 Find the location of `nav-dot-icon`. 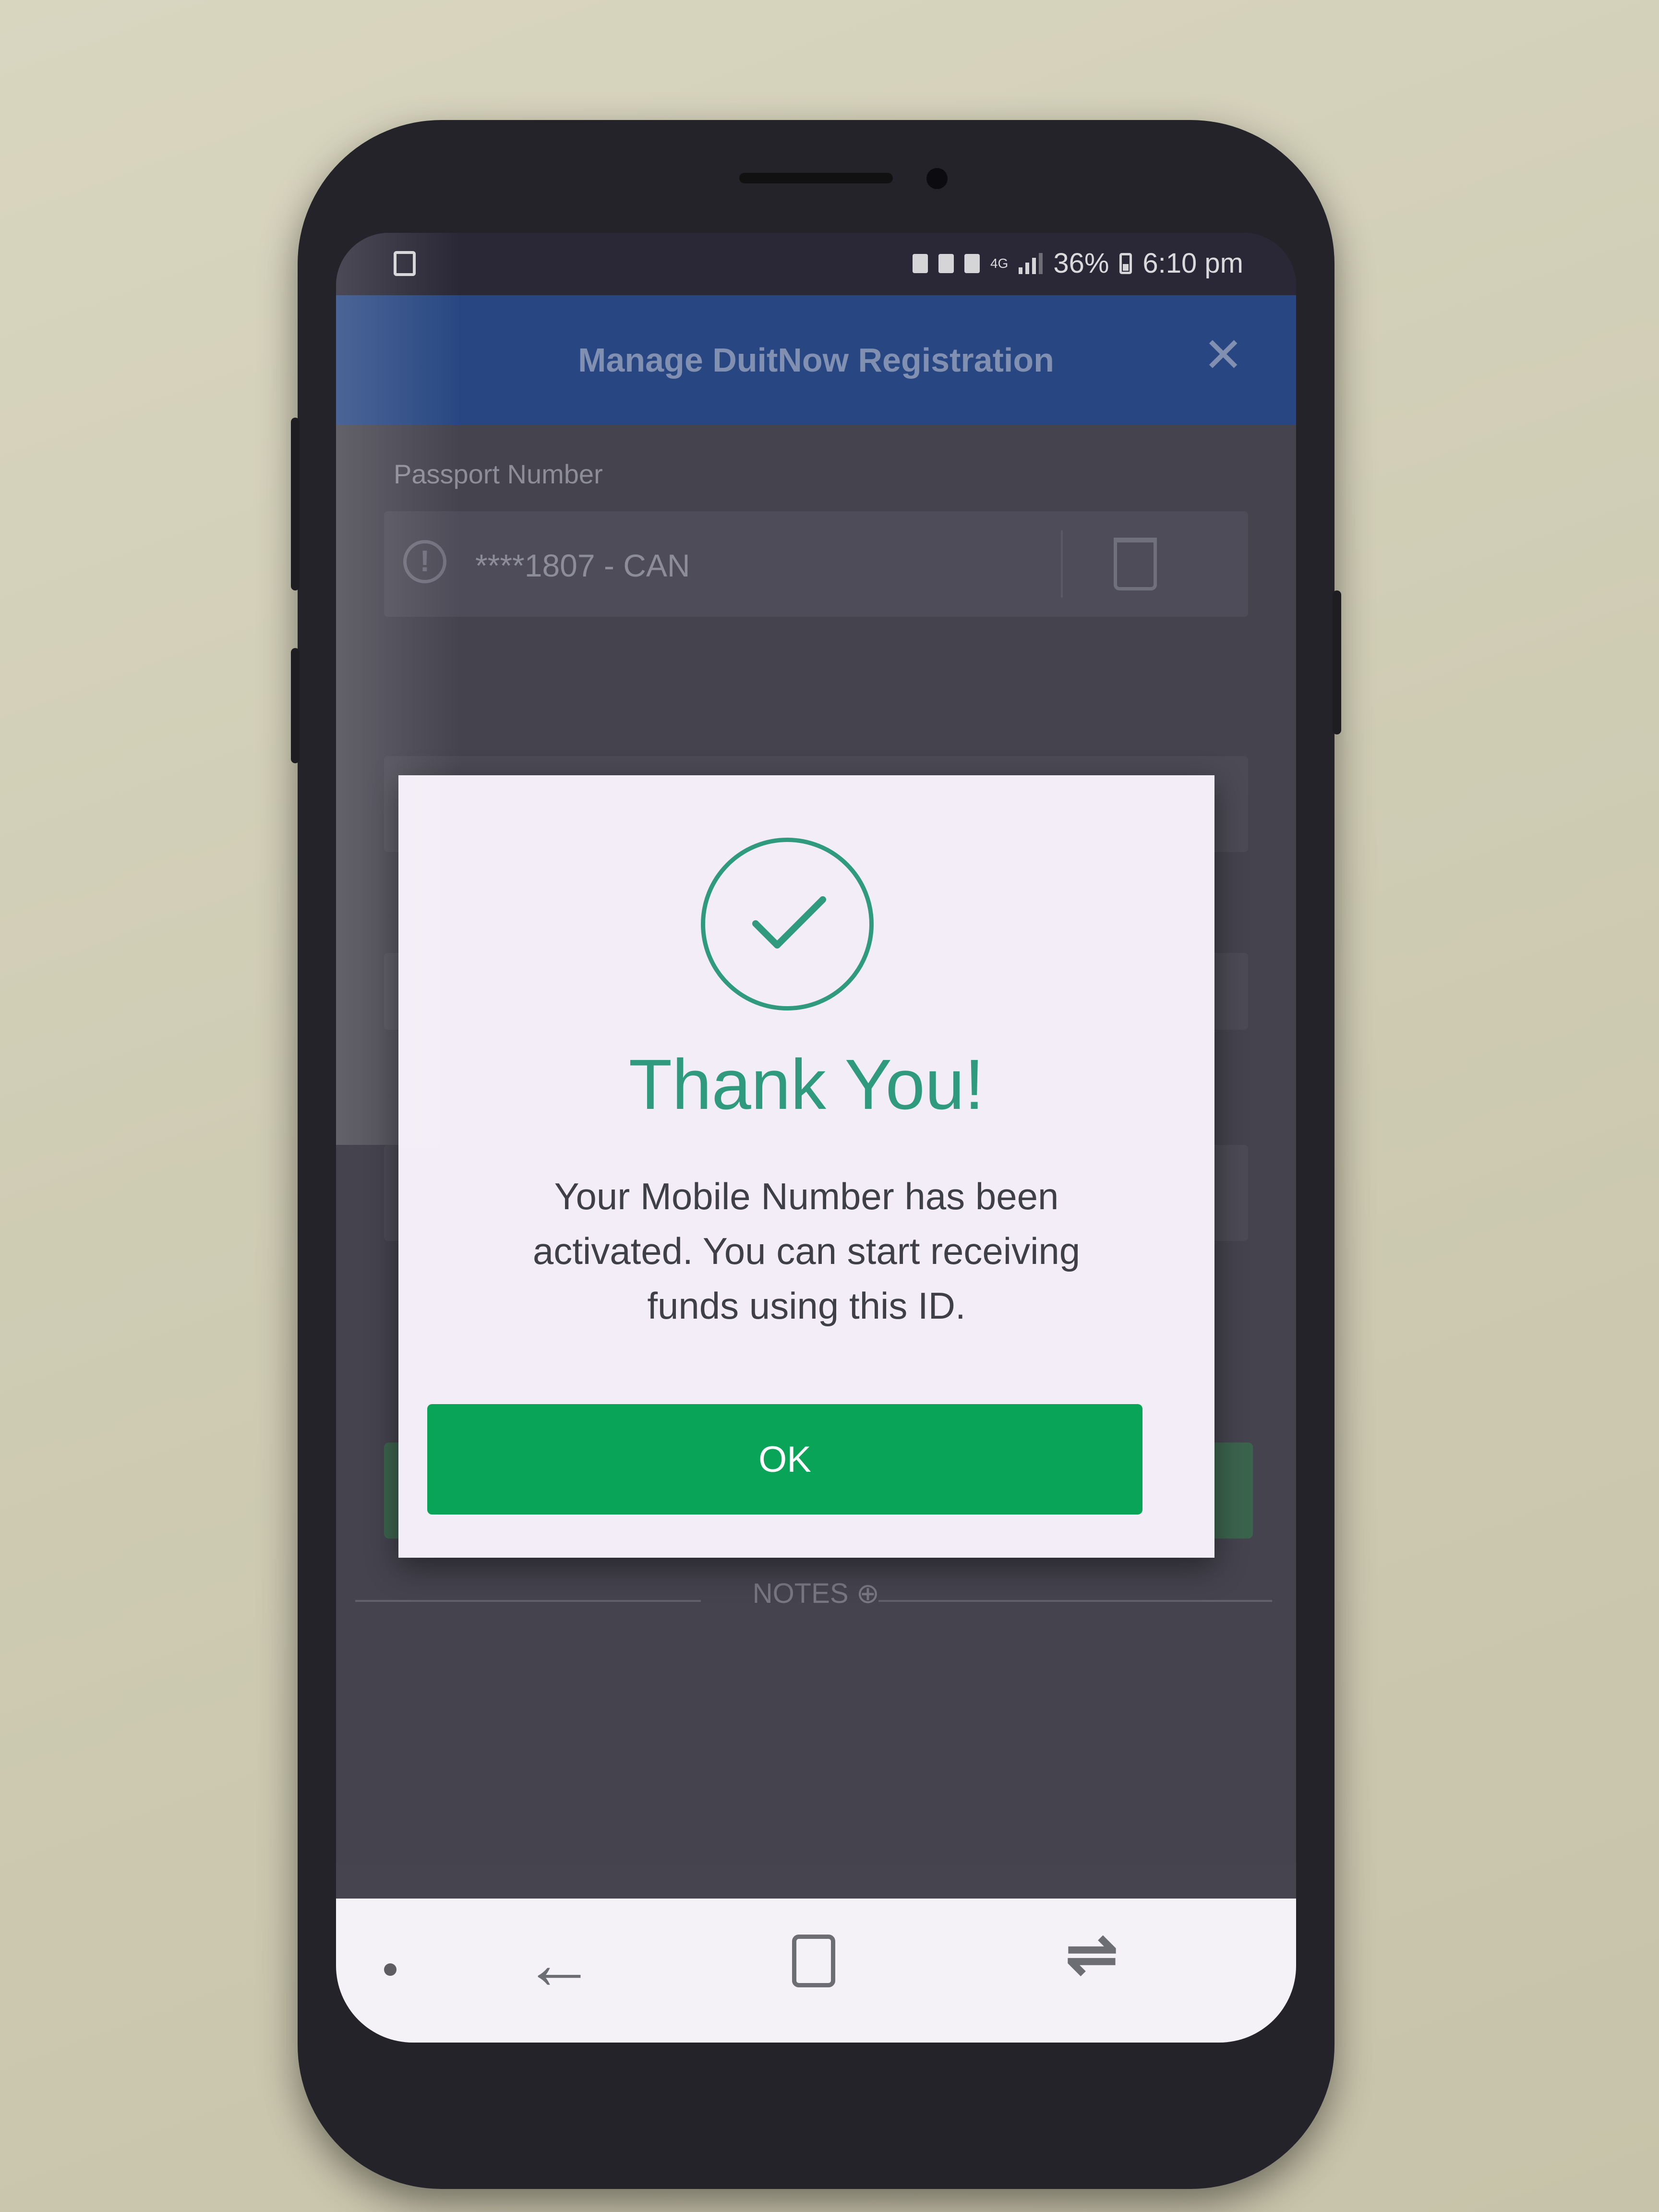

nav-dot-icon is located at coordinates (390, 1969).